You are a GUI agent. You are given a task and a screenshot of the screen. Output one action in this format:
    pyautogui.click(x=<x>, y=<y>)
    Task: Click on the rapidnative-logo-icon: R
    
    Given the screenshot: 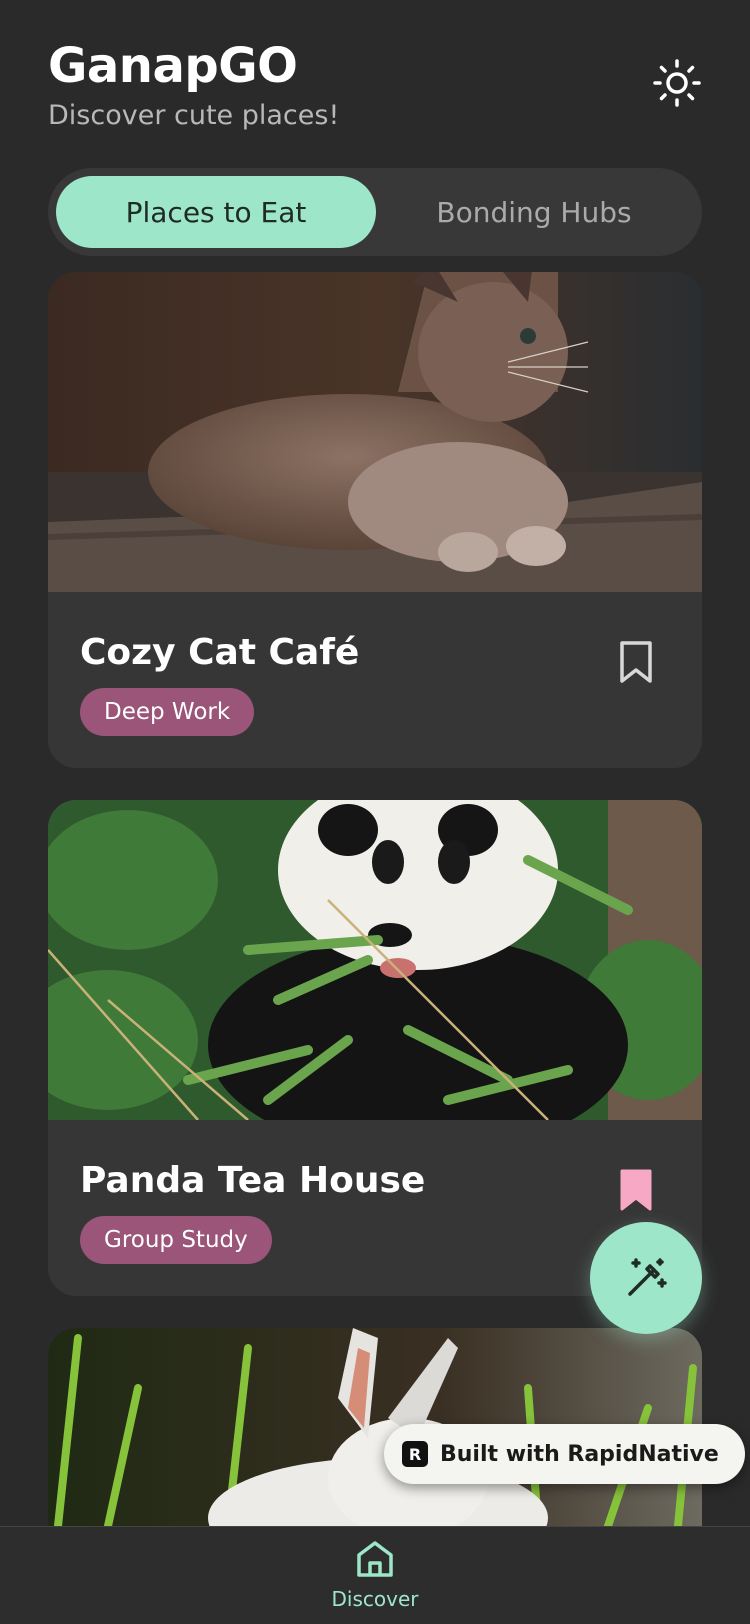 What is the action you would take?
    pyautogui.click(x=415, y=1454)
    